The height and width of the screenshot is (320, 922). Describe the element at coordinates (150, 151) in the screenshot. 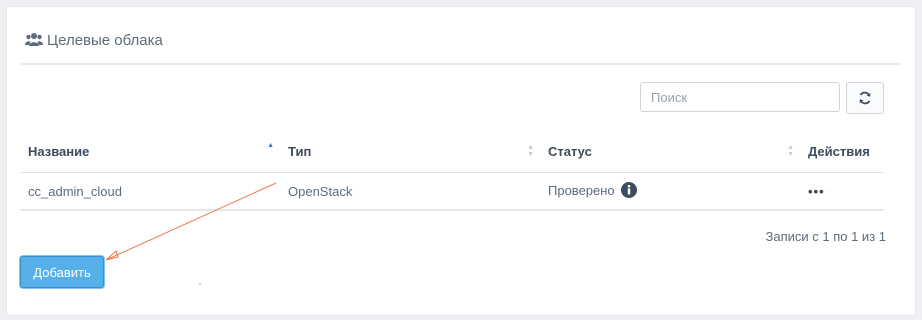

I see `column-header-name: Название ▲` at that location.